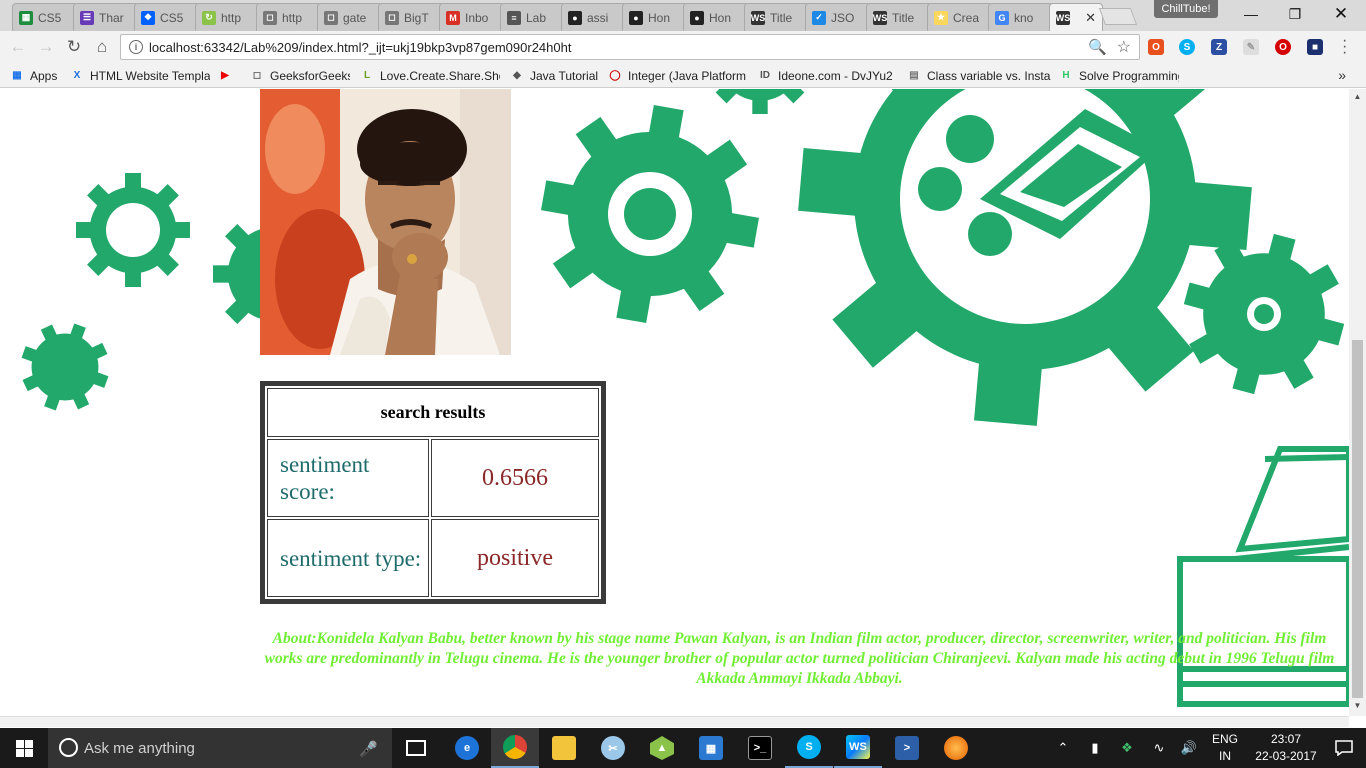 The width and height of the screenshot is (1366, 768). Describe the element at coordinates (1063, 17) in the screenshot. I see `webstorm-icon: WS` at that location.